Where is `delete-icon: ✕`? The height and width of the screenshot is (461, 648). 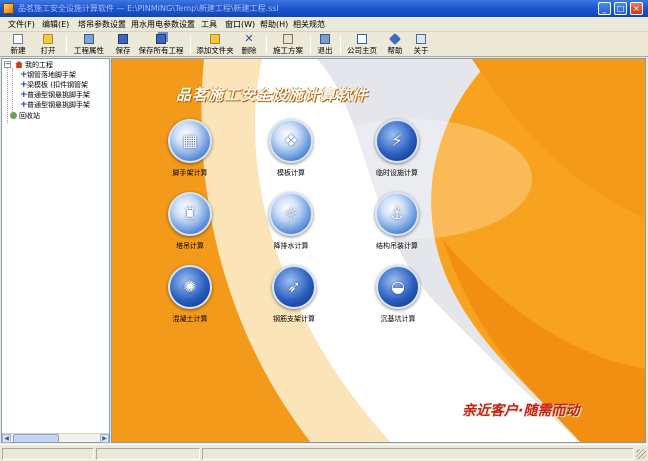
delete-icon: ✕ is located at coordinates (249, 38).